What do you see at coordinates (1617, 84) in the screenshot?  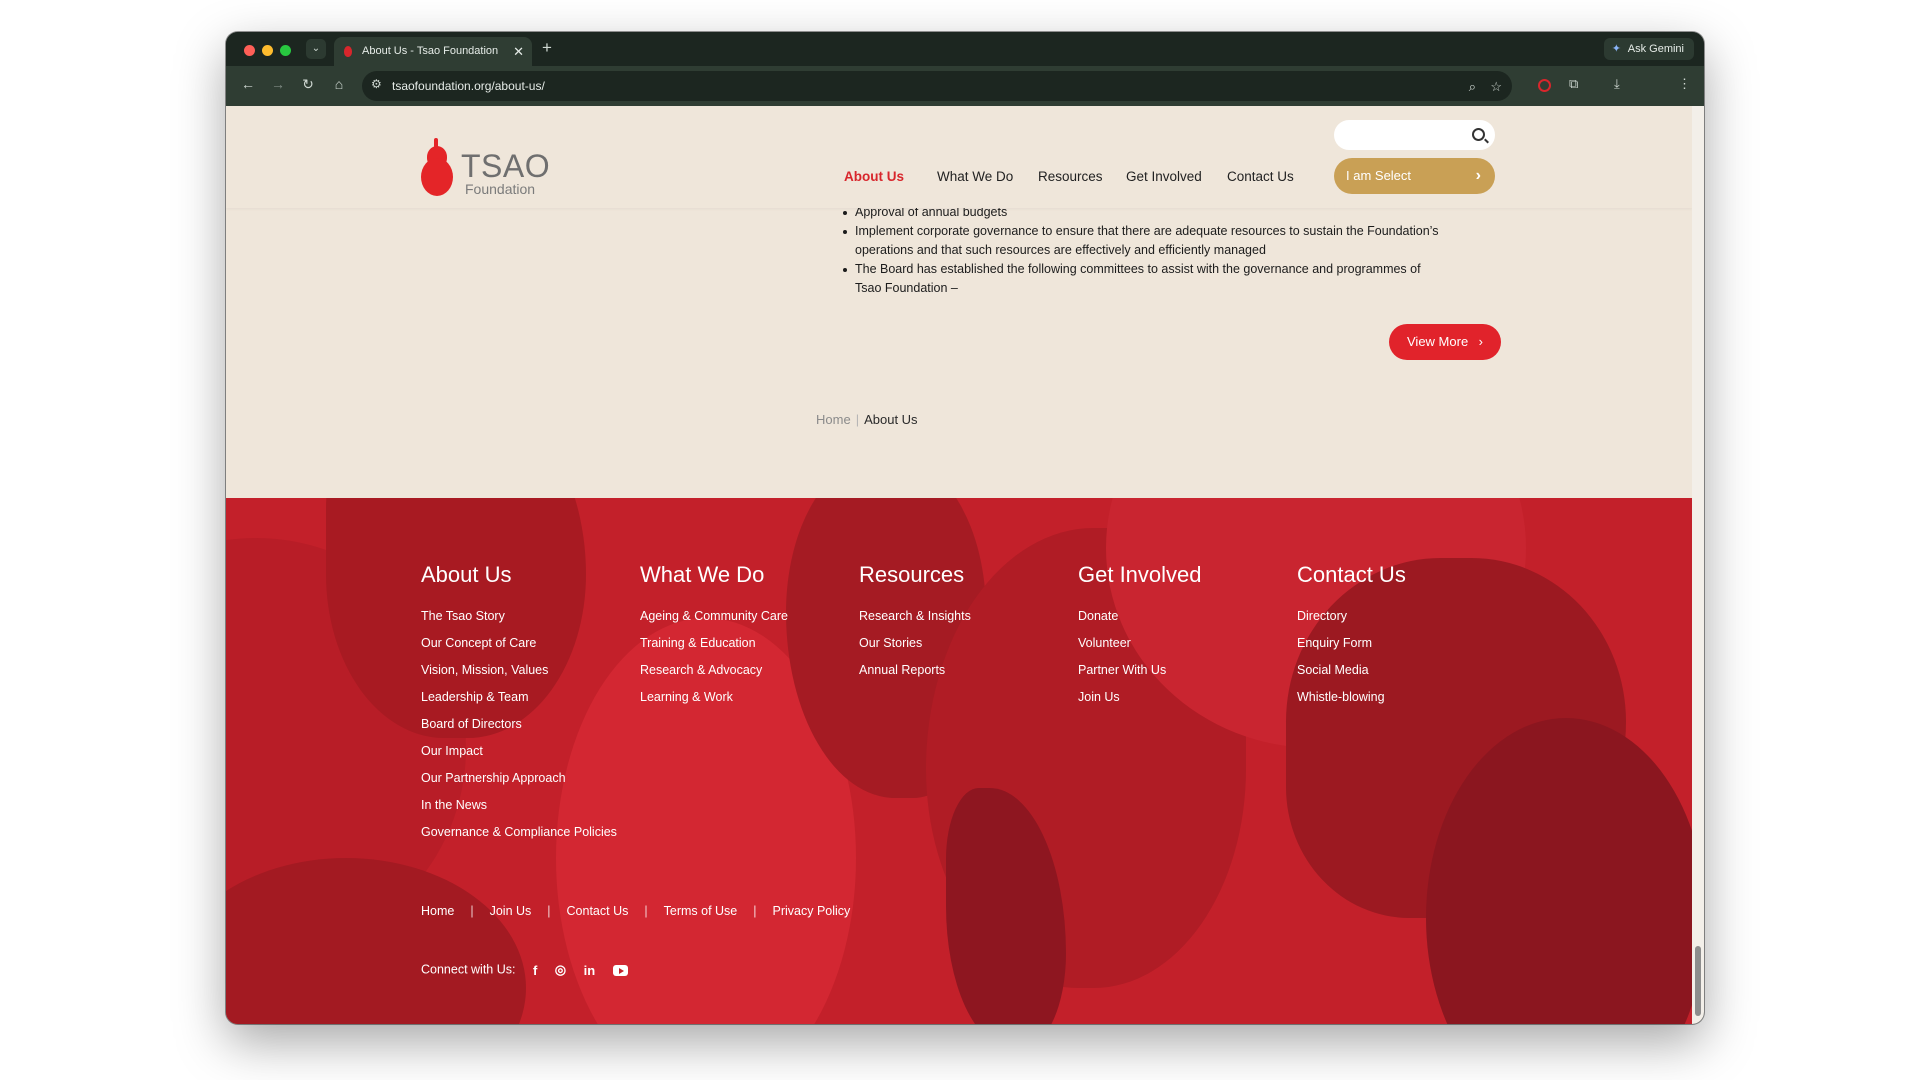 I see `download-icon: ⤓` at bounding box center [1617, 84].